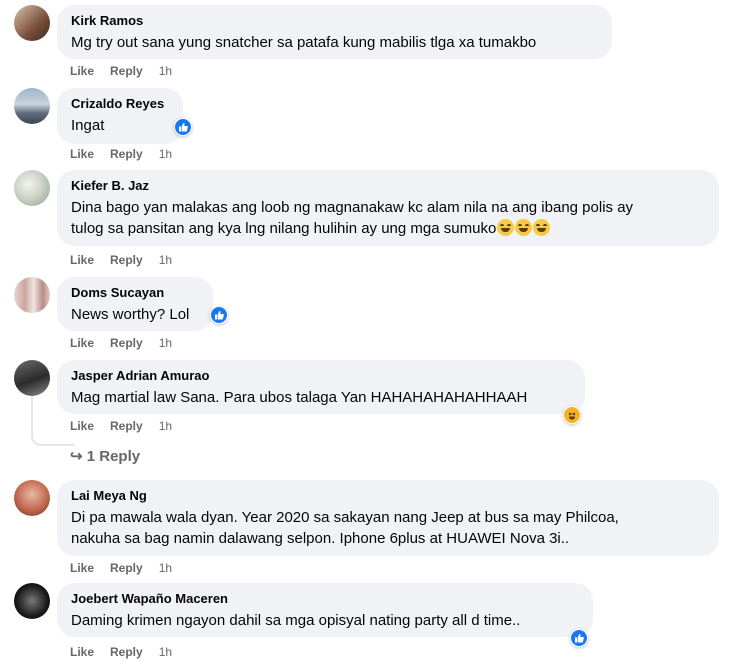 Image resolution: width=750 pixels, height=661 pixels. I want to click on comment-author: Kiefer B. Jaz, so click(388, 186).